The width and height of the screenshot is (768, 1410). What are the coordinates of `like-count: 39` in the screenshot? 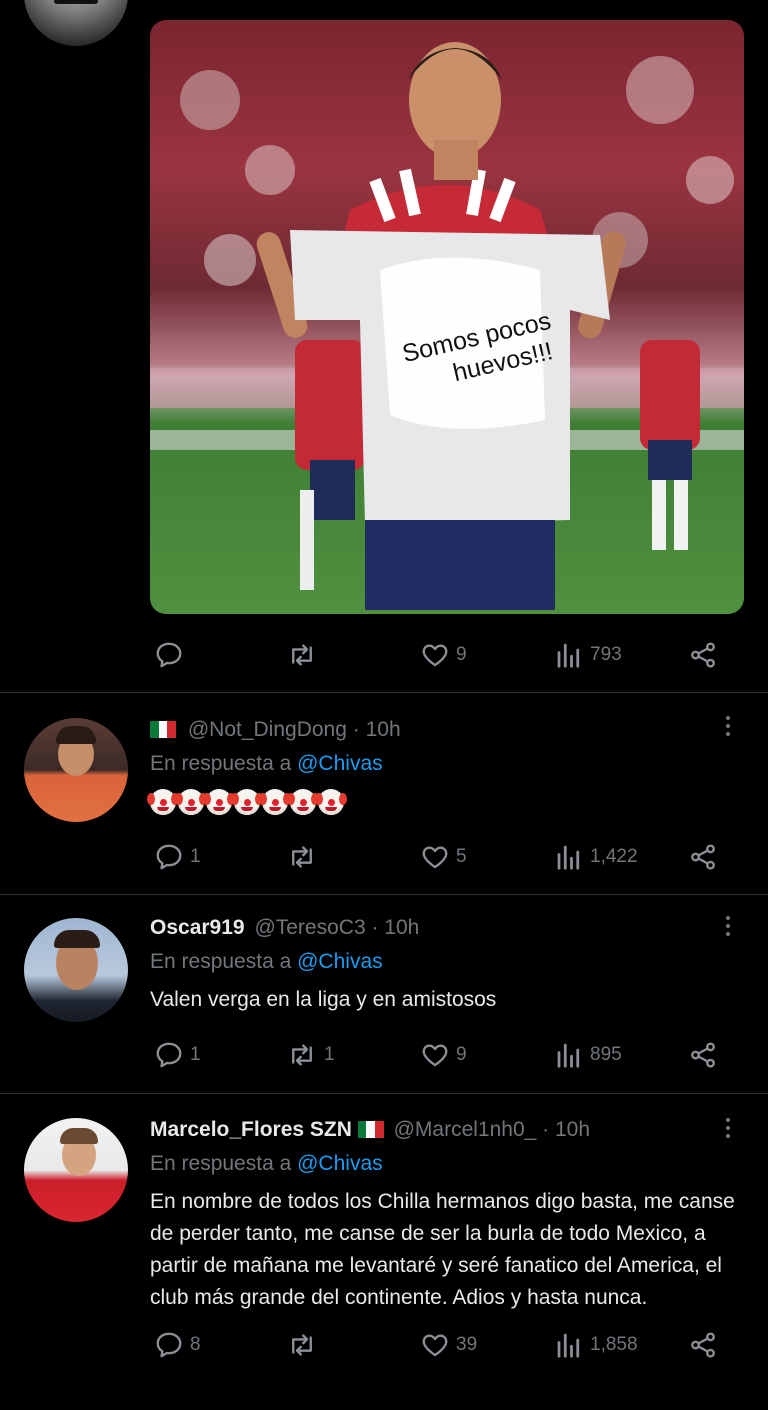 It's located at (467, 1344).